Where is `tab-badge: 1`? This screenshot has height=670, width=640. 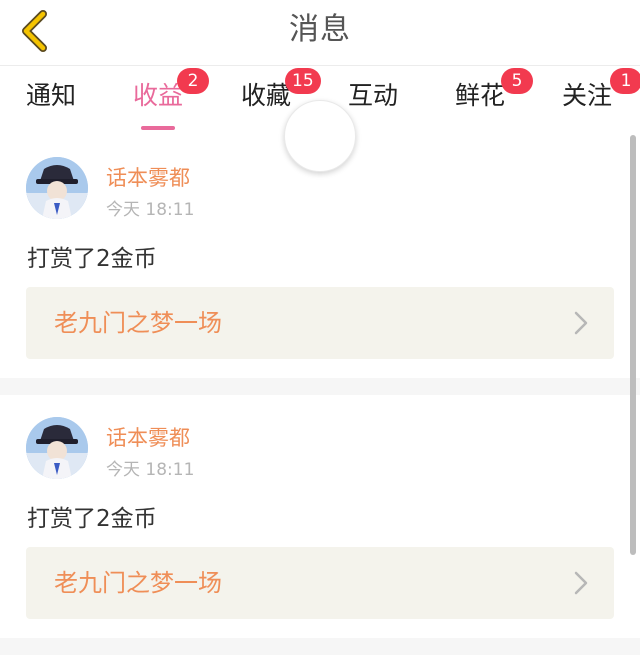 tab-badge: 1 is located at coordinates (625, 81).